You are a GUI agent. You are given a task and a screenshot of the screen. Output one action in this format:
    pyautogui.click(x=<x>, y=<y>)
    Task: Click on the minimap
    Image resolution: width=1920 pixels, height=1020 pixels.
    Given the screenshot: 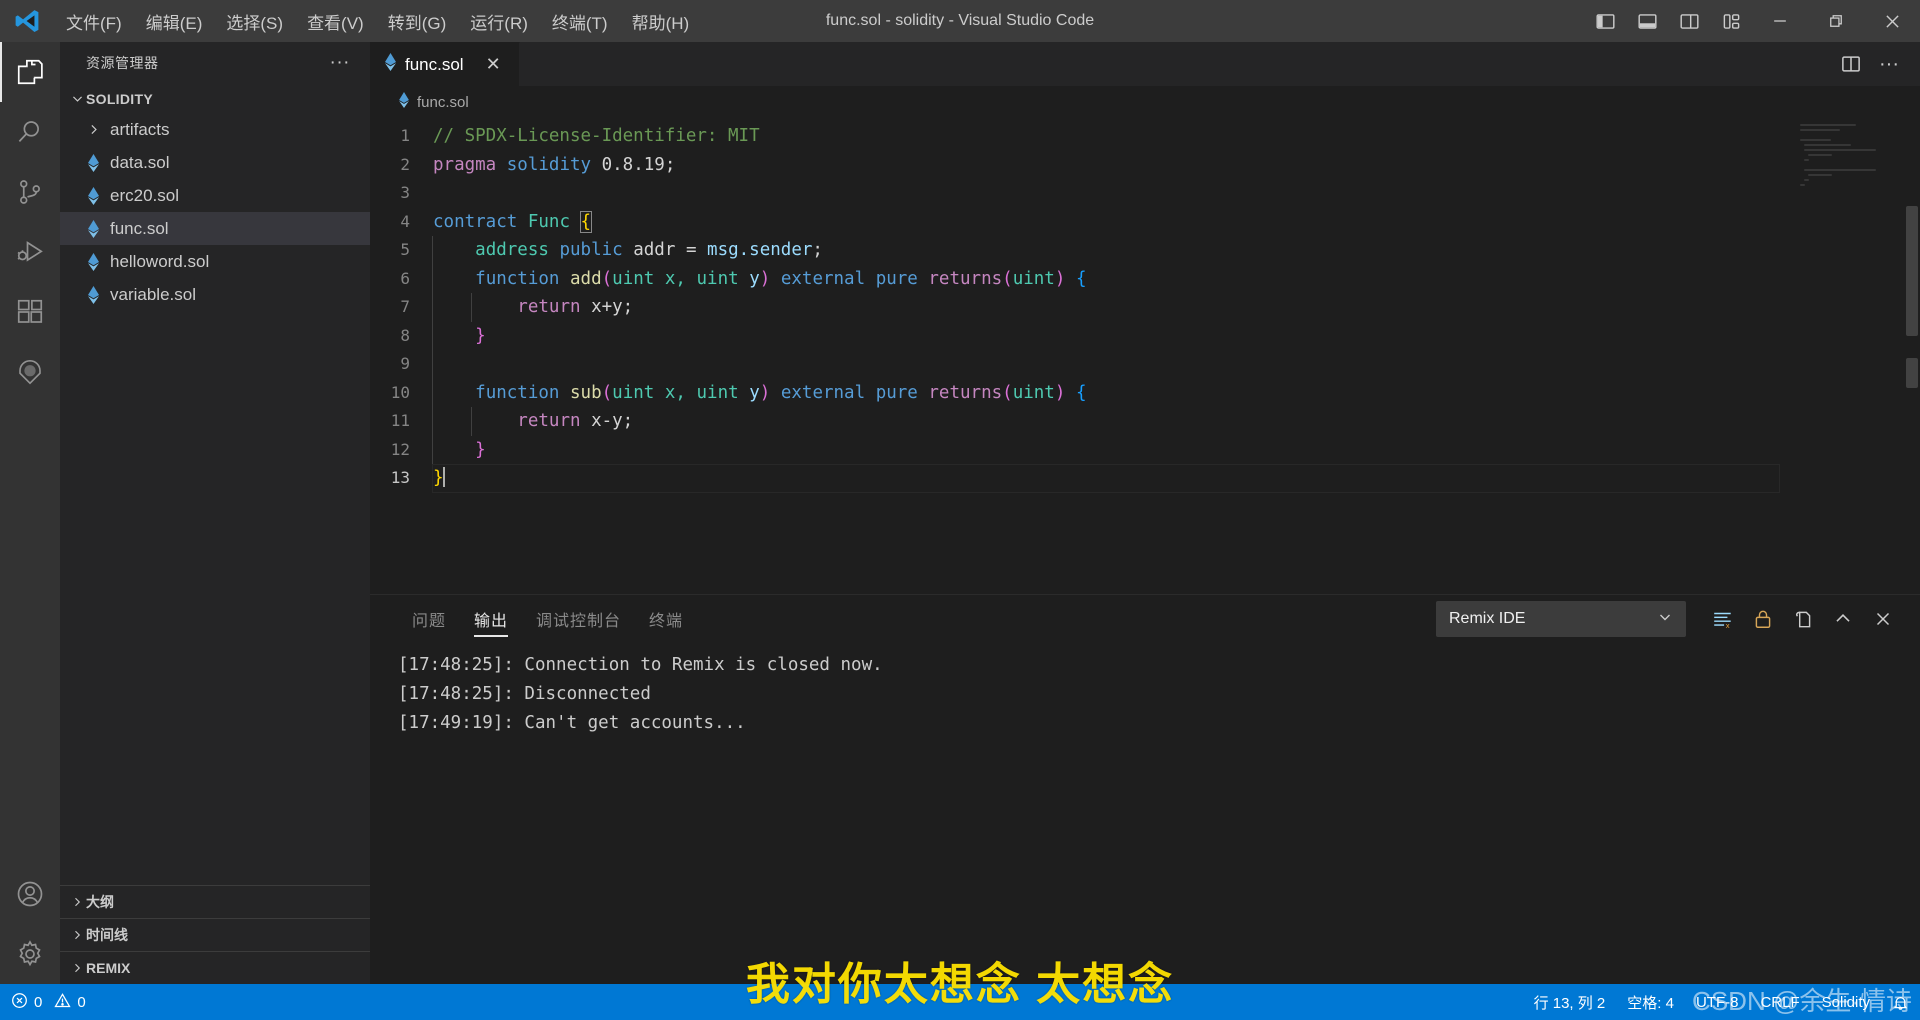 What is the action you would take?
    pyautogui.click(x=1848, y=356)
    